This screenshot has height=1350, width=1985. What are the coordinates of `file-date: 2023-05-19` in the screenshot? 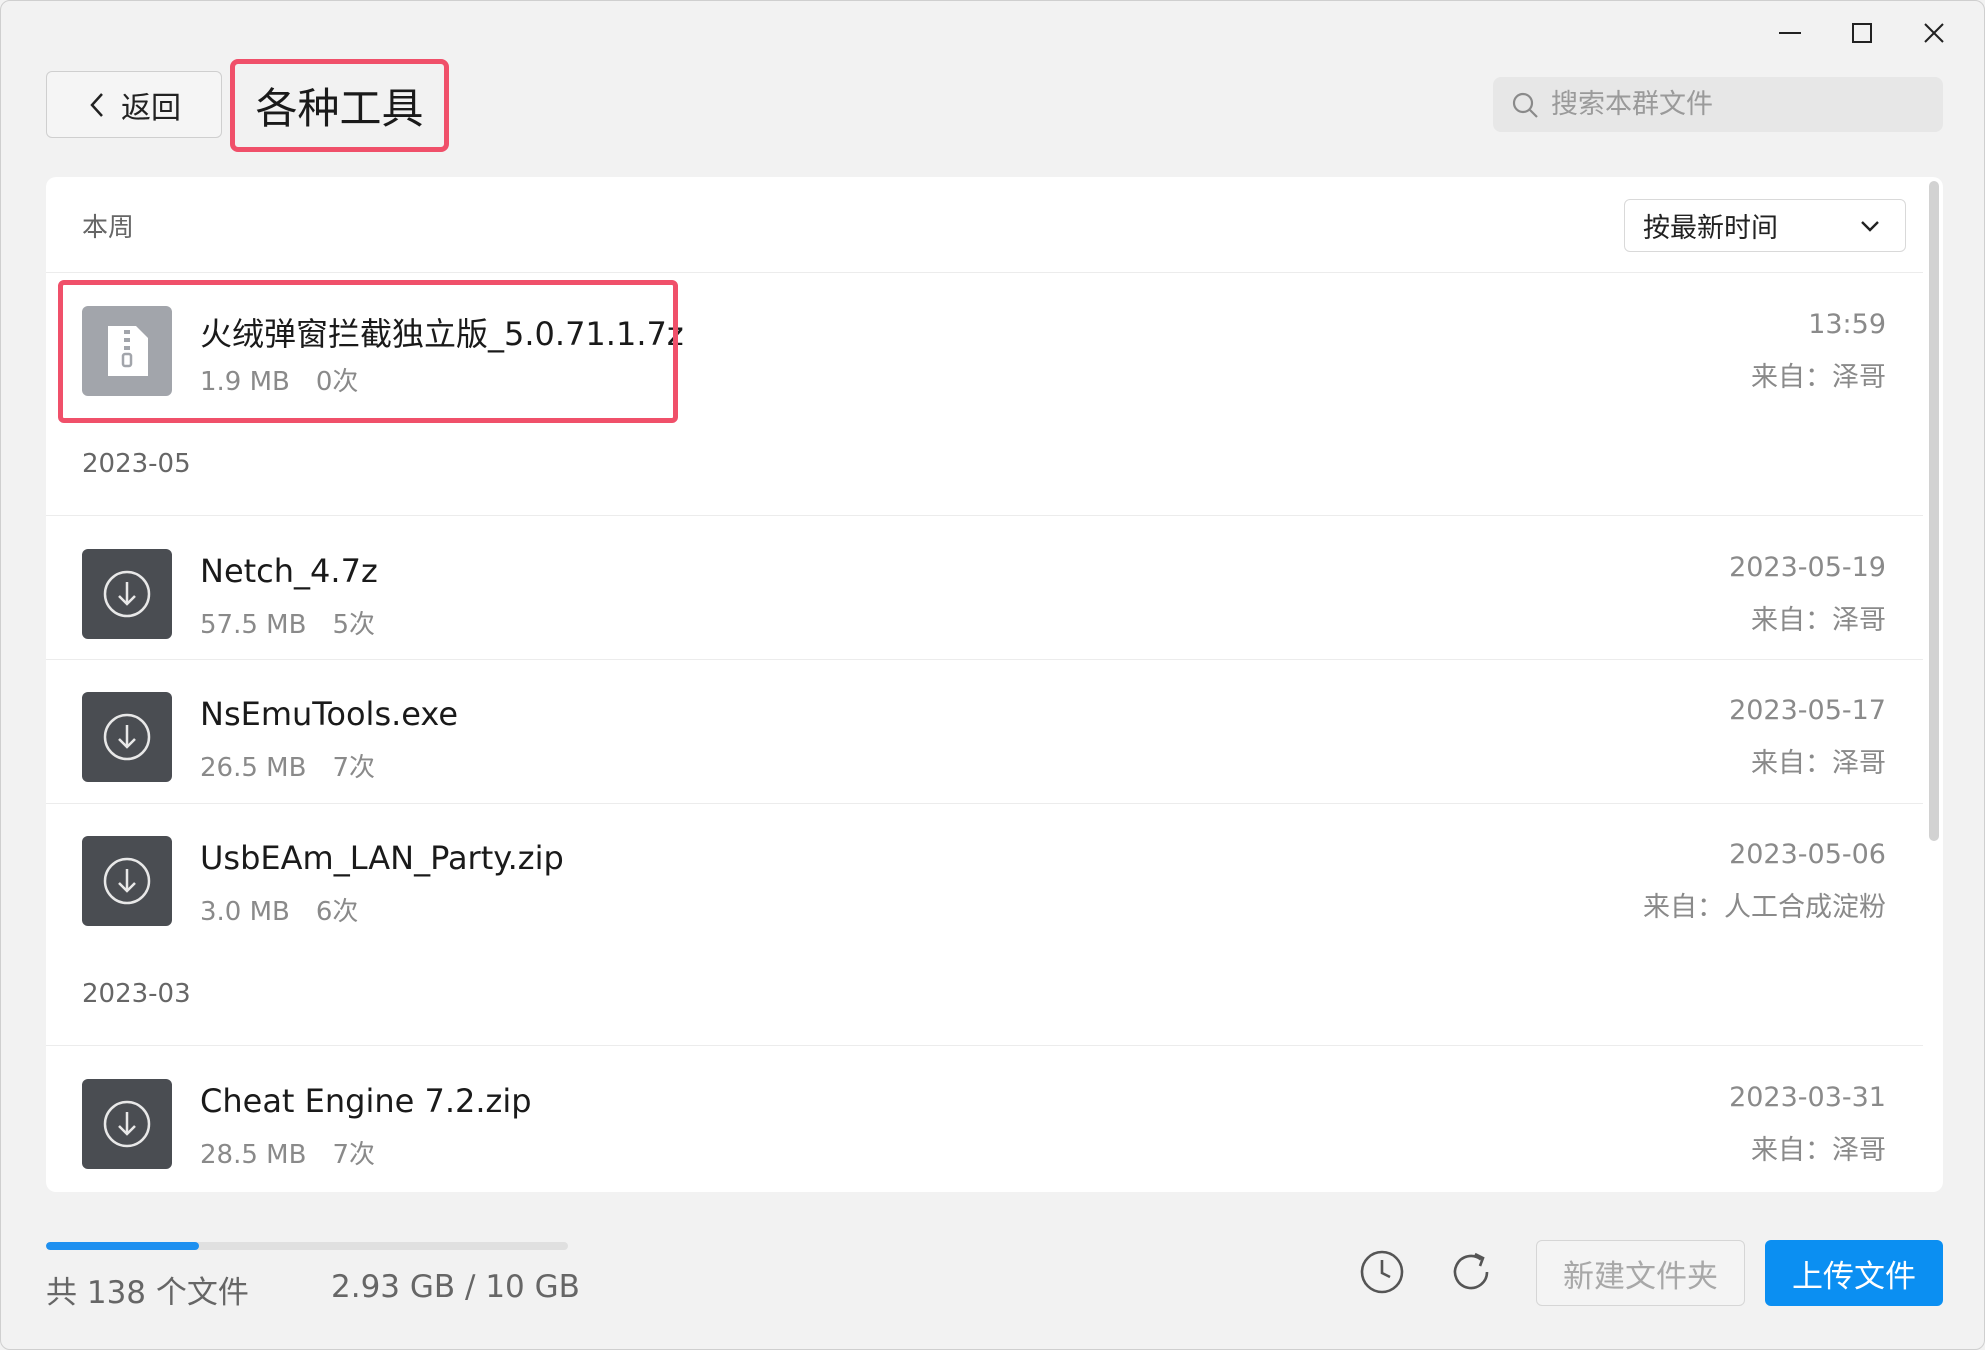 It's located at (1807, 567).